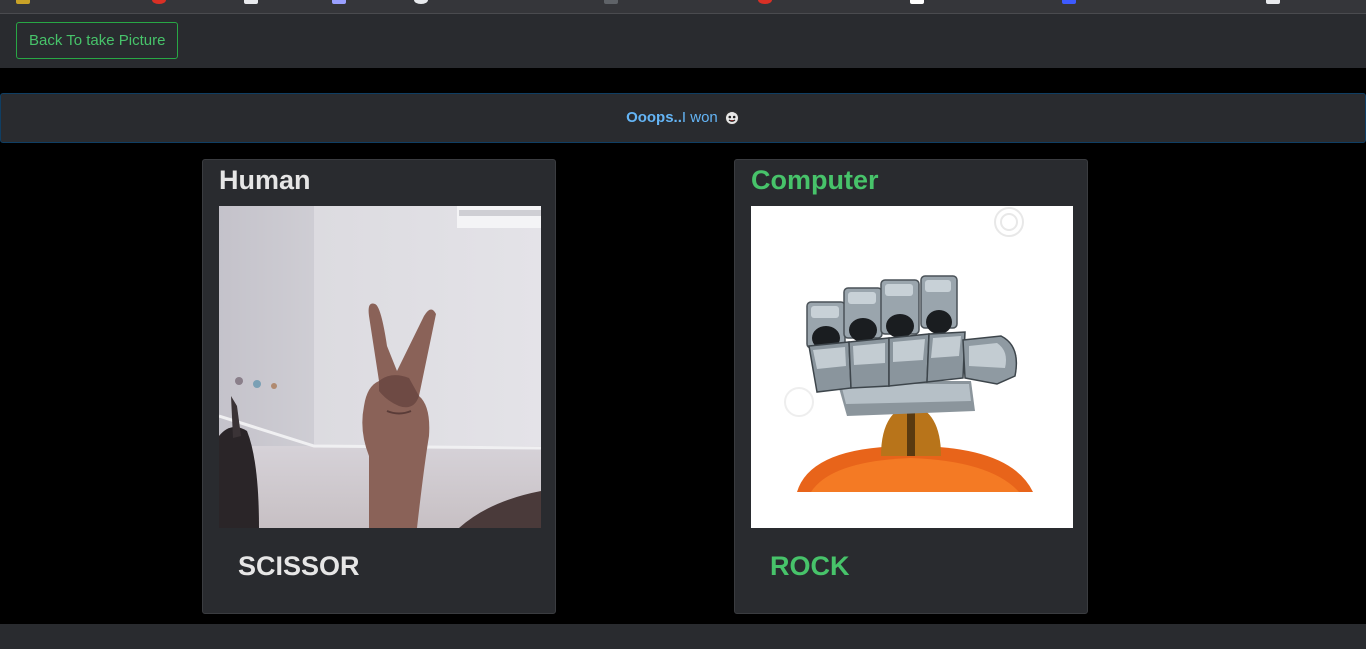  What do you see at coordinates (815, 180) in the screenshot?
I see `computer-title: Computer` at bounding box center [815, 180].